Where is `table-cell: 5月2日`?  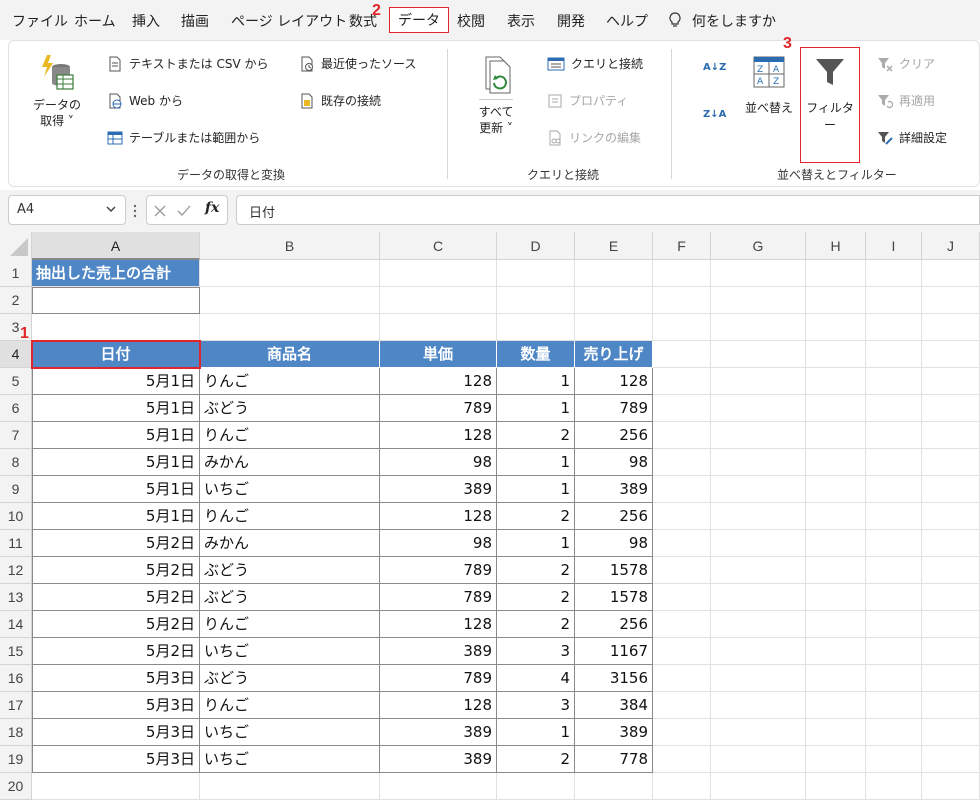 table-cell: 5月2日 is located at coordinates (116, 570).